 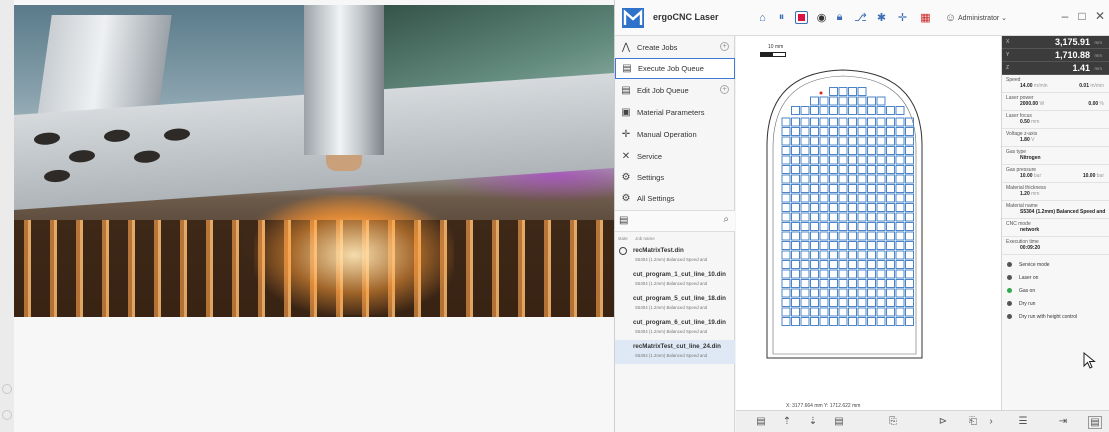 What do you see at coordinates (726, 219) in the screenshot?
I see `search-icon: ⌕` at bounding box center [726, 219].